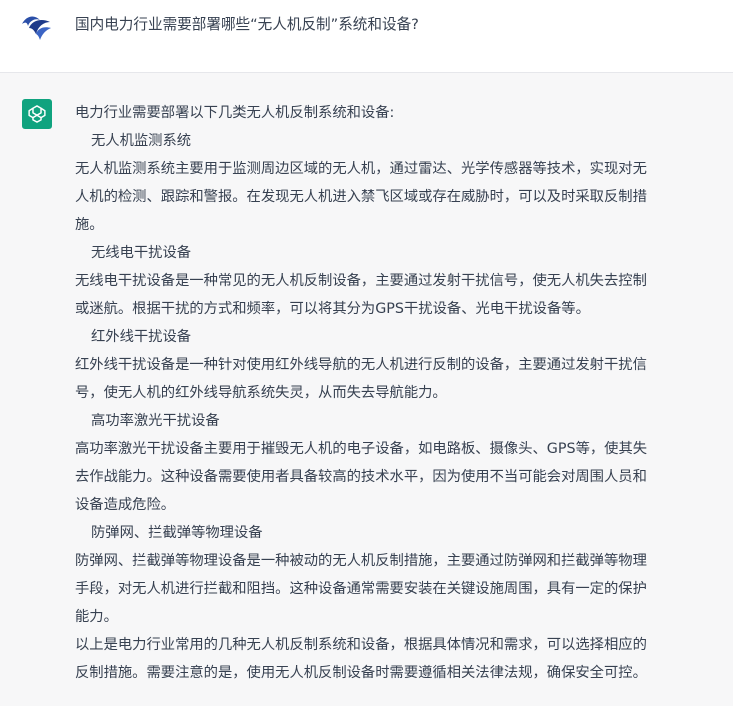 Image resolution: width=733 pixels, height=706 pixels. I want to click on section-line: 设备造成危险。, so click(125, 505).